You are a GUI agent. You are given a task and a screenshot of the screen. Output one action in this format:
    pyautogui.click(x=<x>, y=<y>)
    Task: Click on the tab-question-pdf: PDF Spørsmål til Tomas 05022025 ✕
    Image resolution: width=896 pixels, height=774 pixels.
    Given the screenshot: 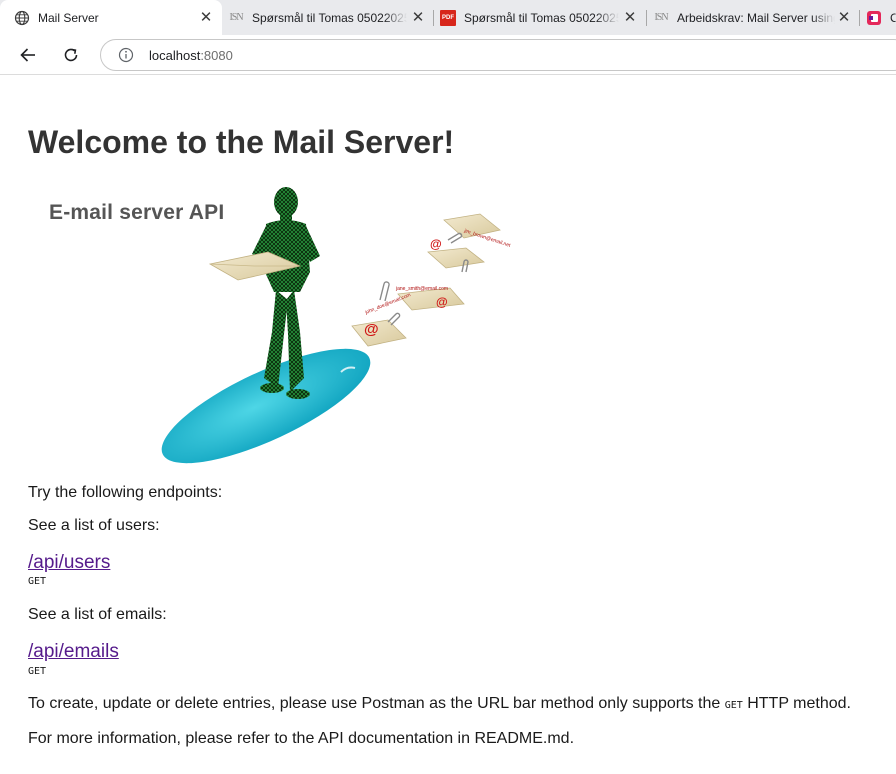 What is the action you would take?
    pyautogui.click(x=540, y=17)
    